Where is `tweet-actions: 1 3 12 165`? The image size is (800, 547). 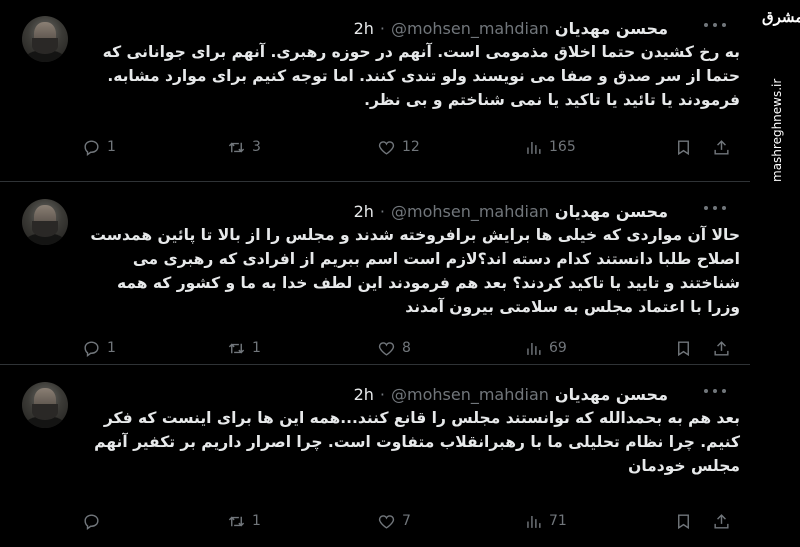
tweet-actions: 1 3 12 165 is located at coordinates (407, 147).